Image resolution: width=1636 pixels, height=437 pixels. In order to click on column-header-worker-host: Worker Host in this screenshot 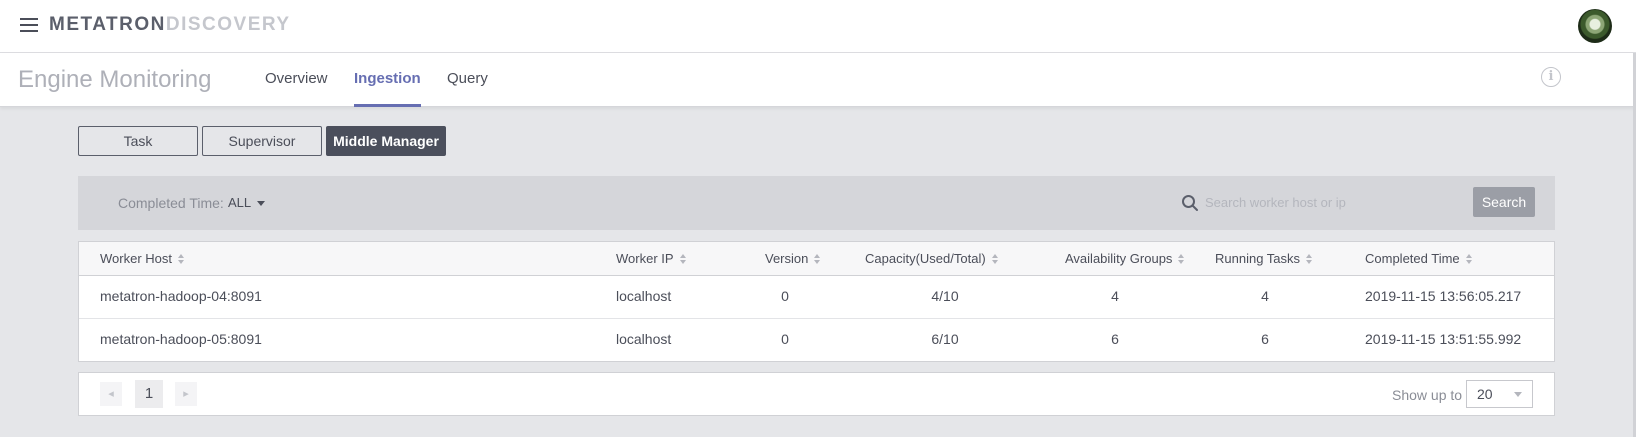, I will do `click(142, 258)`.